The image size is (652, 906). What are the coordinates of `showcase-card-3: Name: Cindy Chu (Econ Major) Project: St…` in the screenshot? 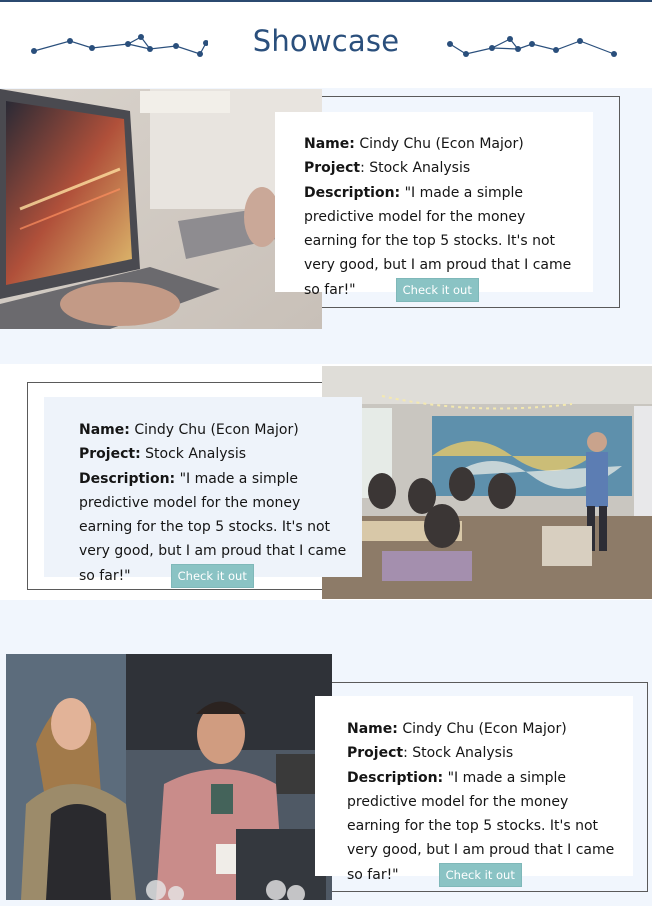 It's located at (474, 791).